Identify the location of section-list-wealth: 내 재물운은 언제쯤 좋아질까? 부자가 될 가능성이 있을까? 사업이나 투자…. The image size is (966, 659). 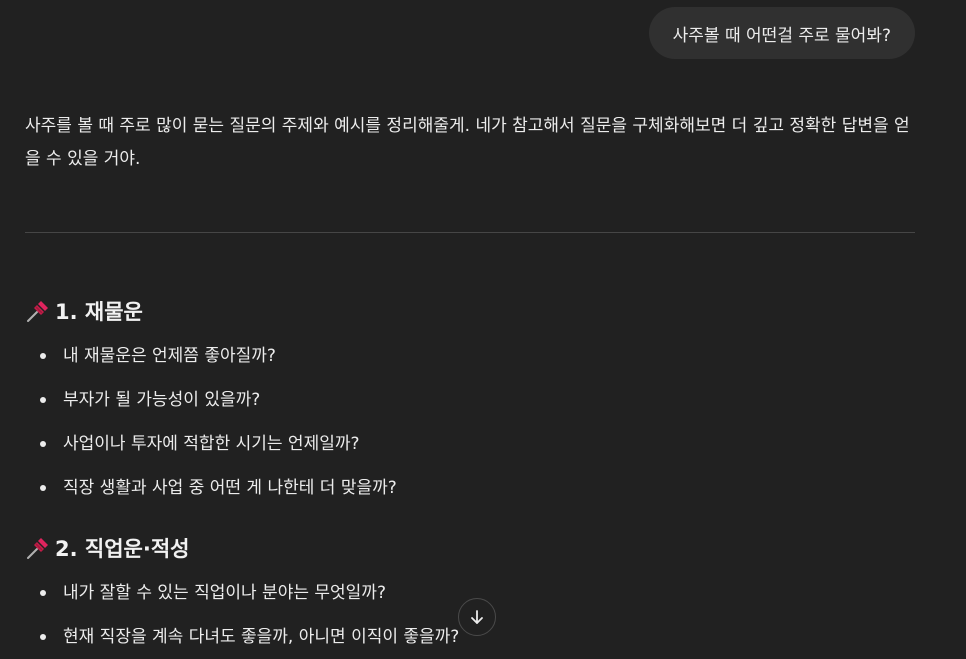
(211, 422).